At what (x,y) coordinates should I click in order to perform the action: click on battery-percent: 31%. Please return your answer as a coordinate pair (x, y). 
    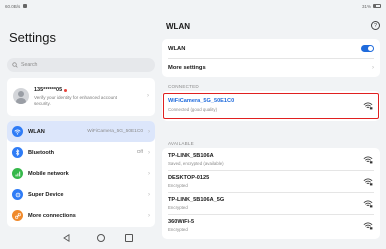
    Looking at the image, I should click on (366, 6).